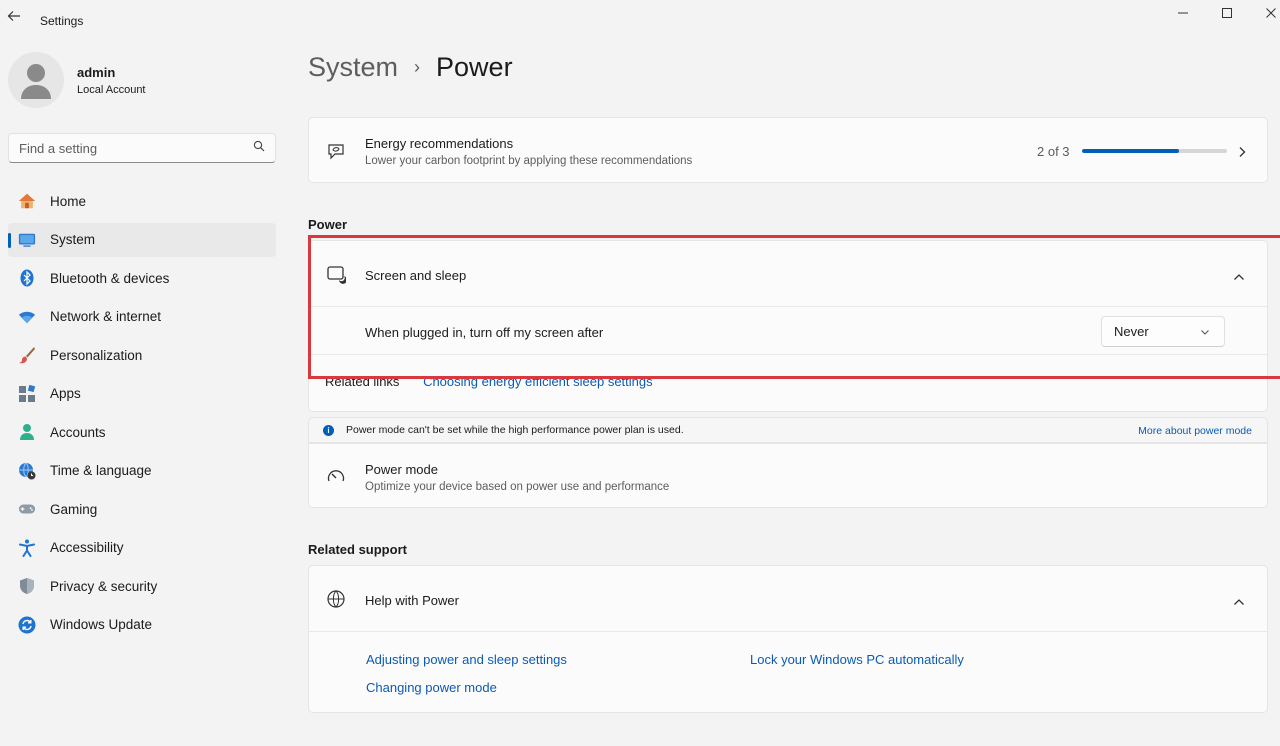  What do you see at coordinates (62, 21) in the screenshot?
I see `window-title: Settings` at bounding box center [62, 21].